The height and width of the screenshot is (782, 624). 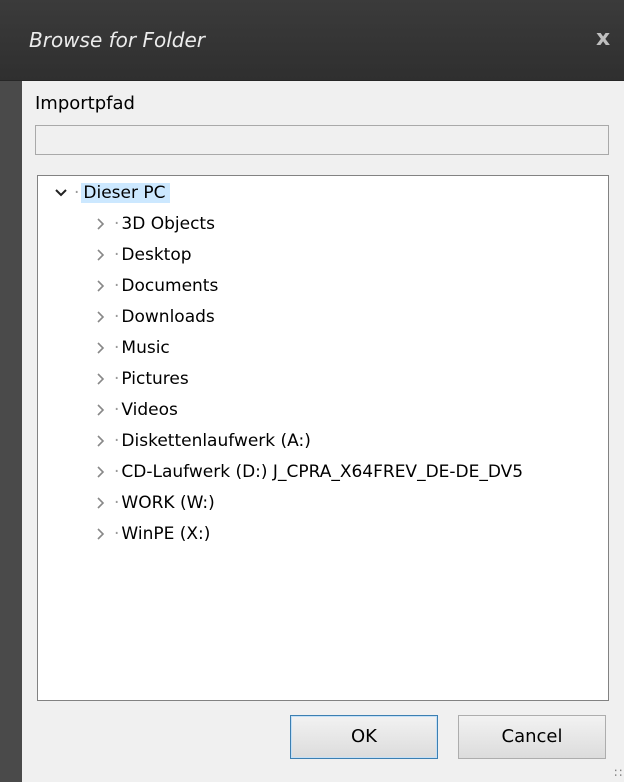 I want to click on tree-item-label: Downloads, so click(x=168, y=317).